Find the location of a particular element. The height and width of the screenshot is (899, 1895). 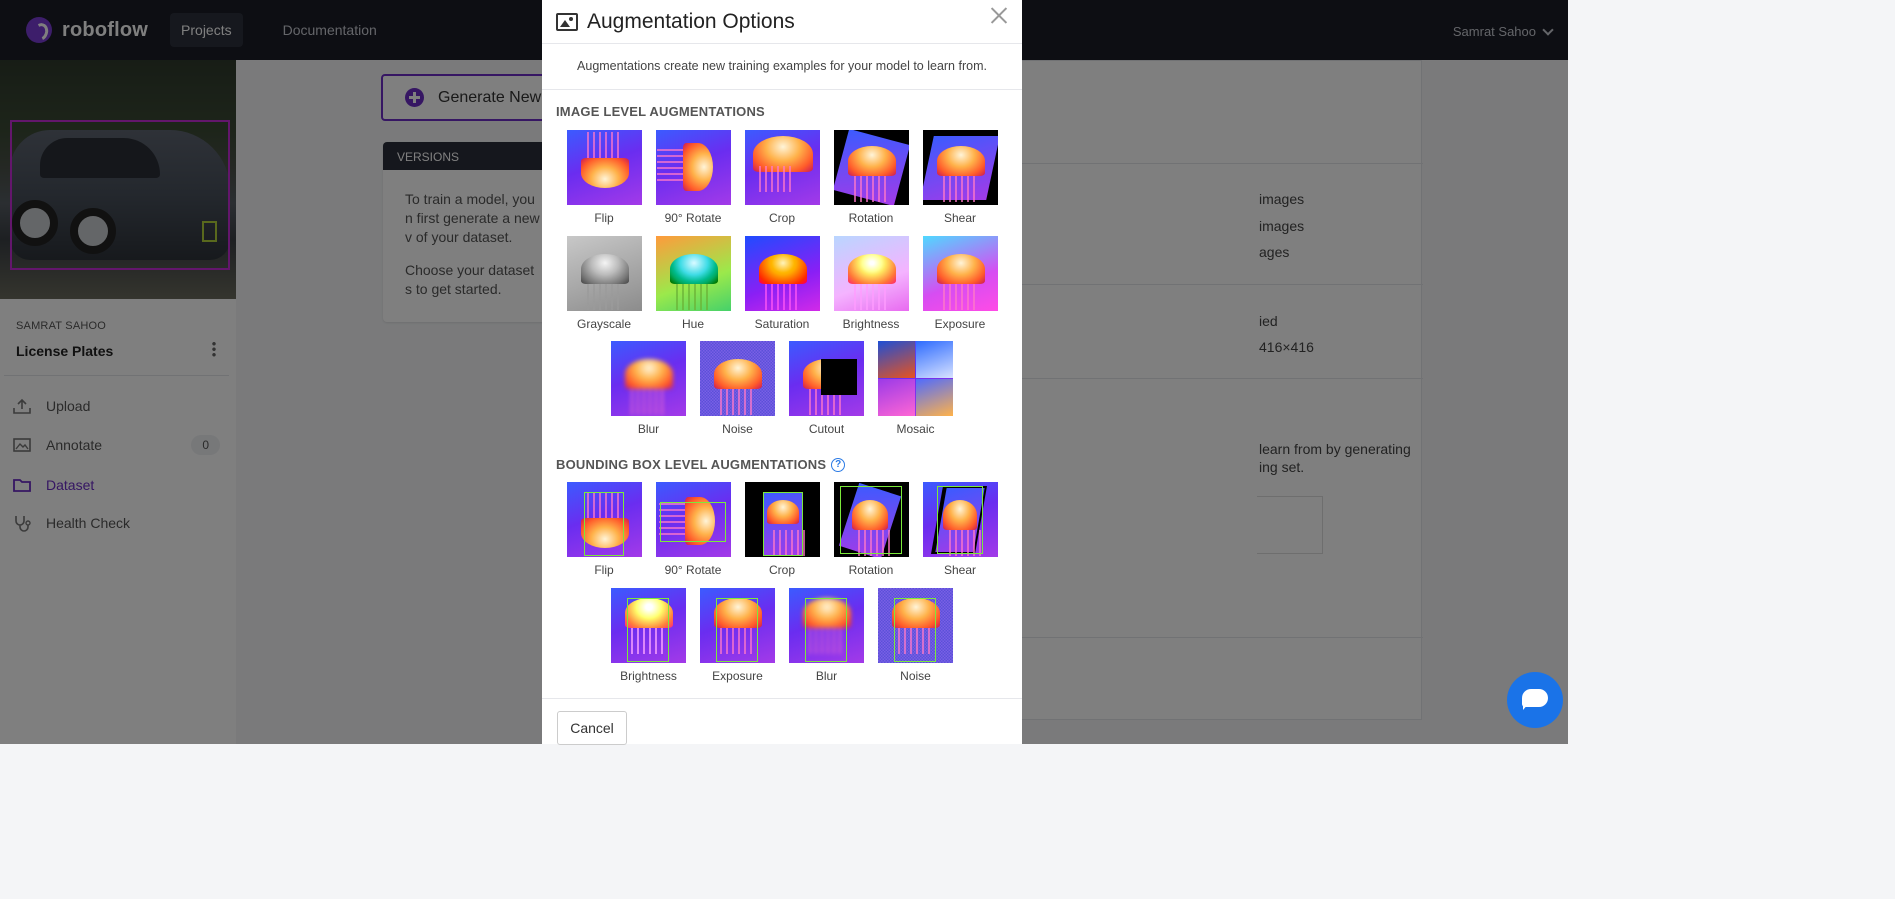

aug-rotation: Rotation is located at coordinates (871, 177).